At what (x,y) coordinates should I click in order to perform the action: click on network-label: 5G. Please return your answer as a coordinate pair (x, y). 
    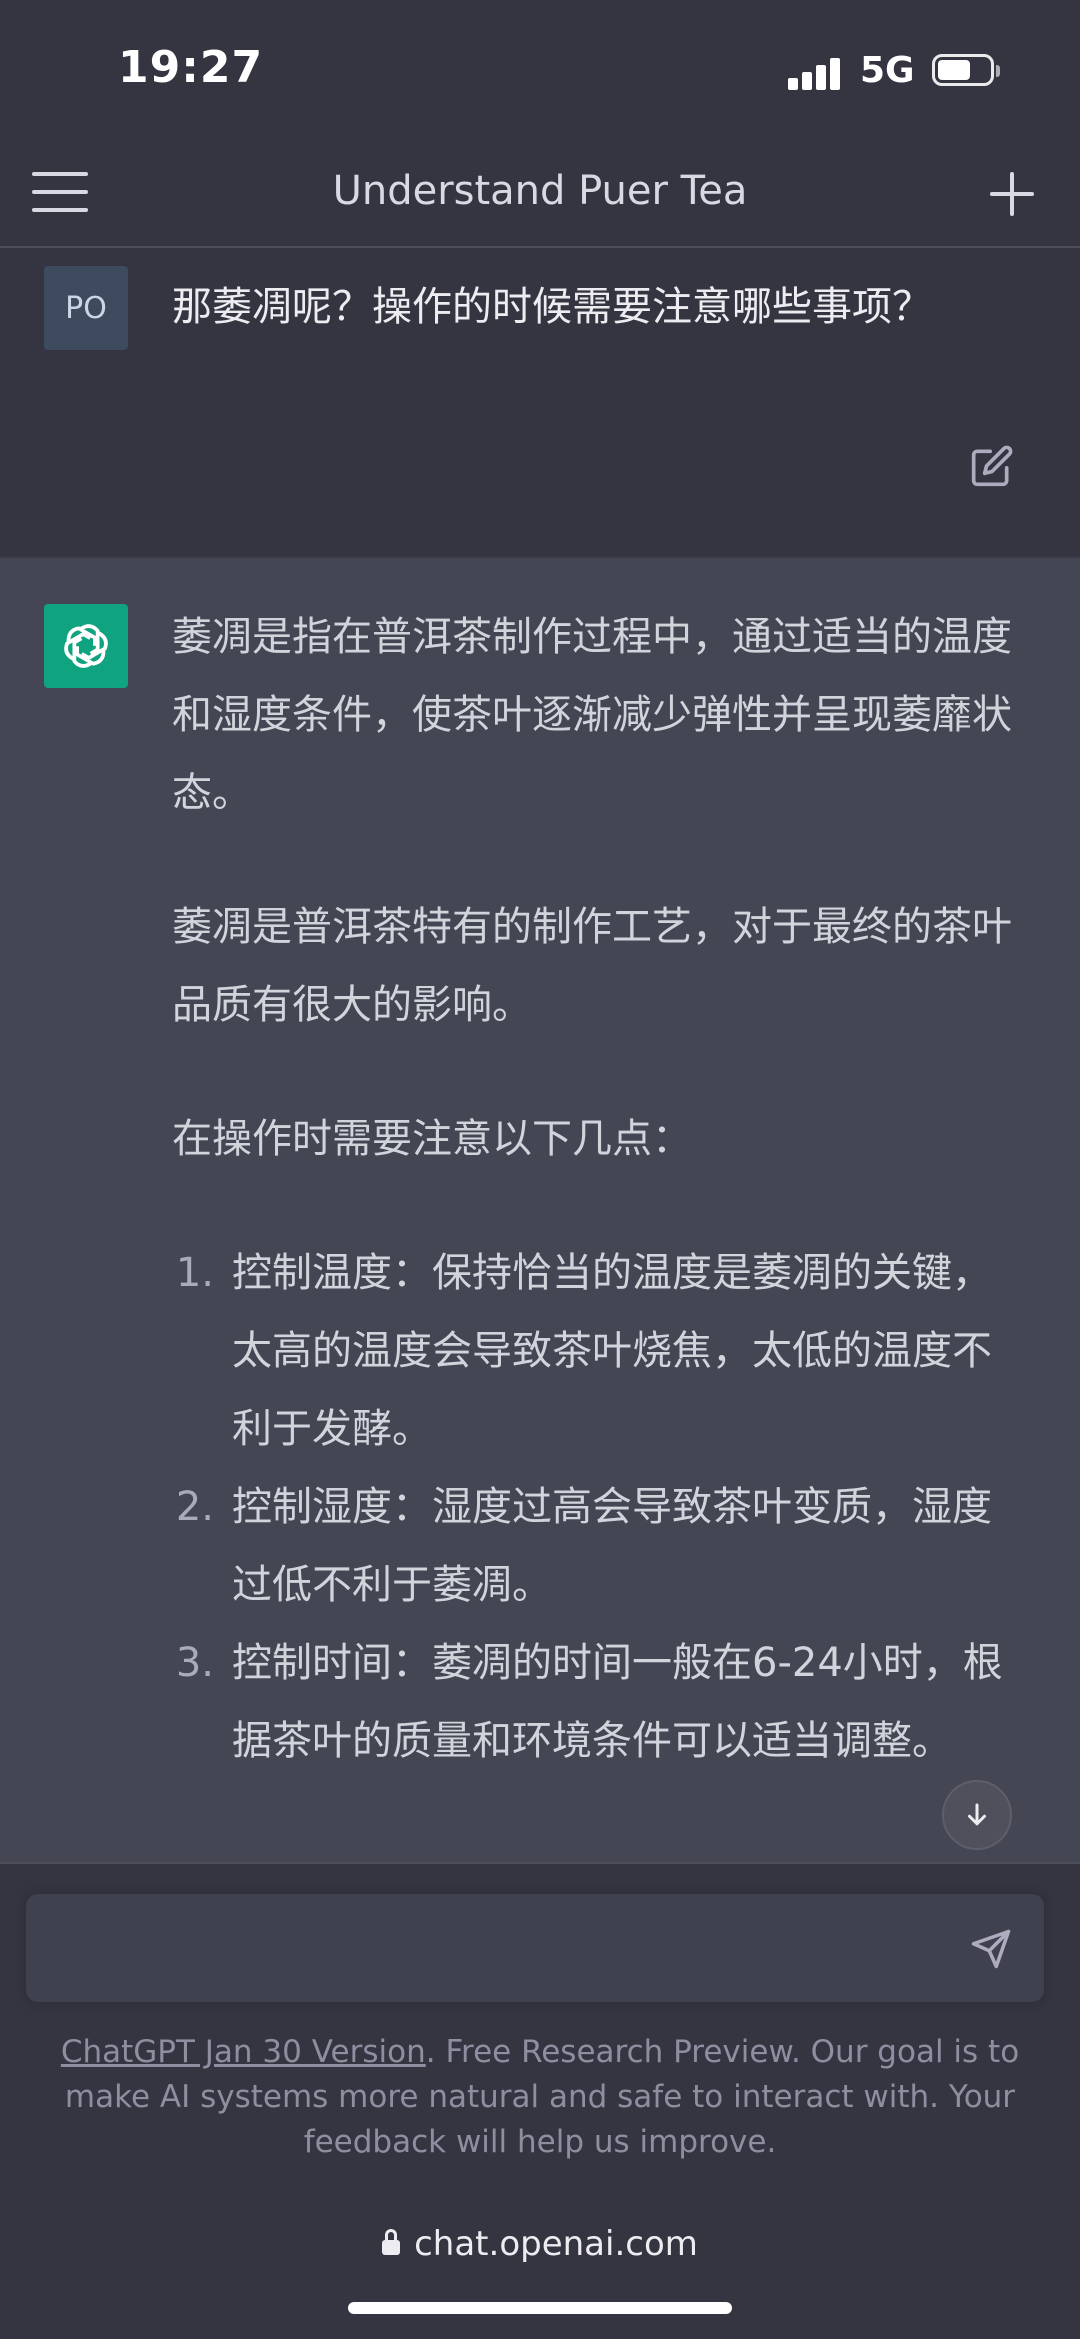
    Looking at the image, I should click on (887, 70).